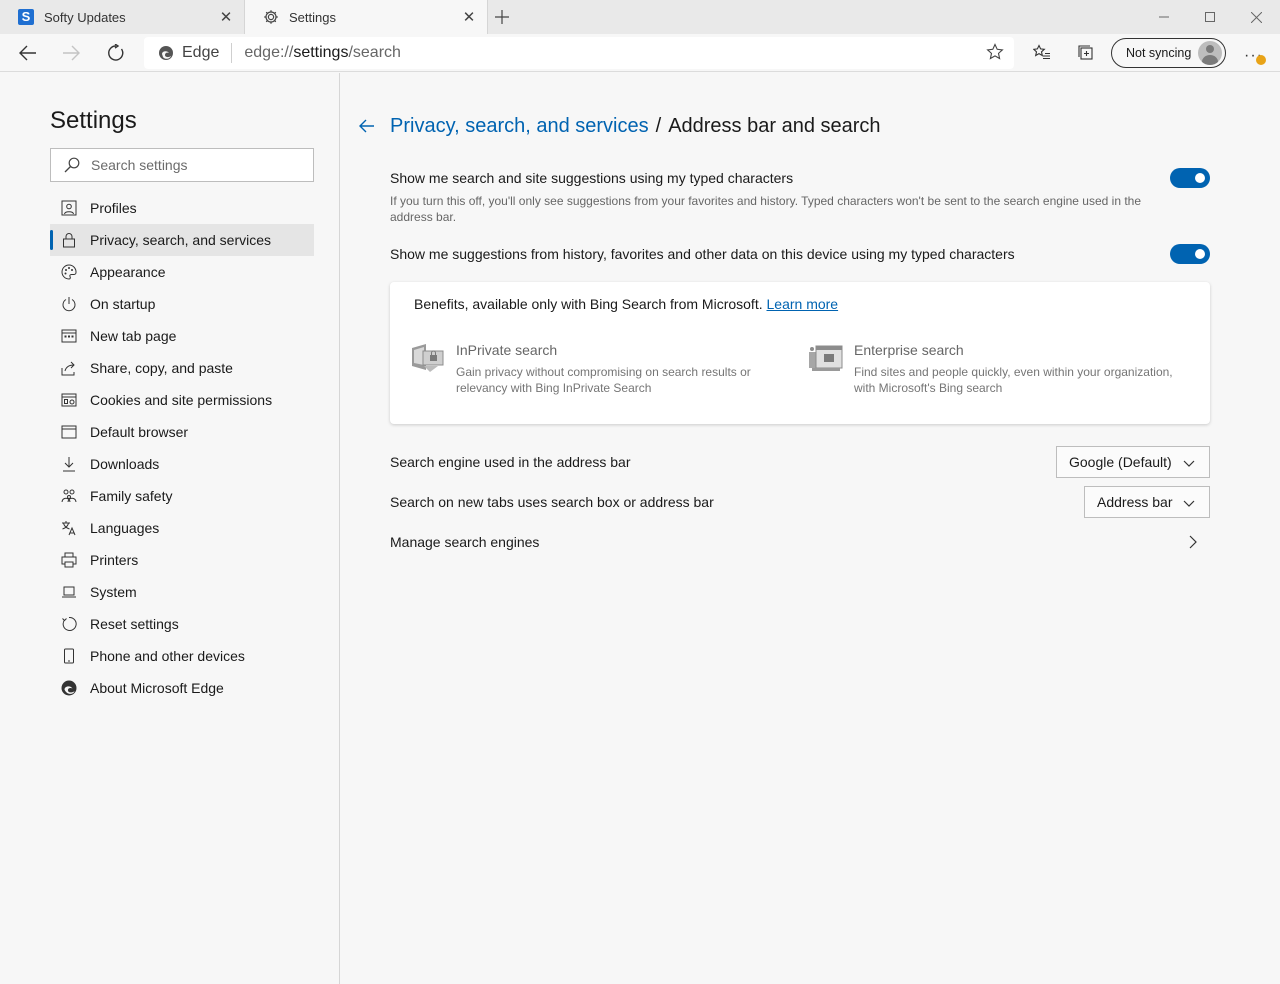 The width and height of the screenshot is (1280, 984). What do you see at coordinates (182, 496) in the screenshot?
I see `sidebar-item-family-safety: Family safety` at bounding box center [182, 496].